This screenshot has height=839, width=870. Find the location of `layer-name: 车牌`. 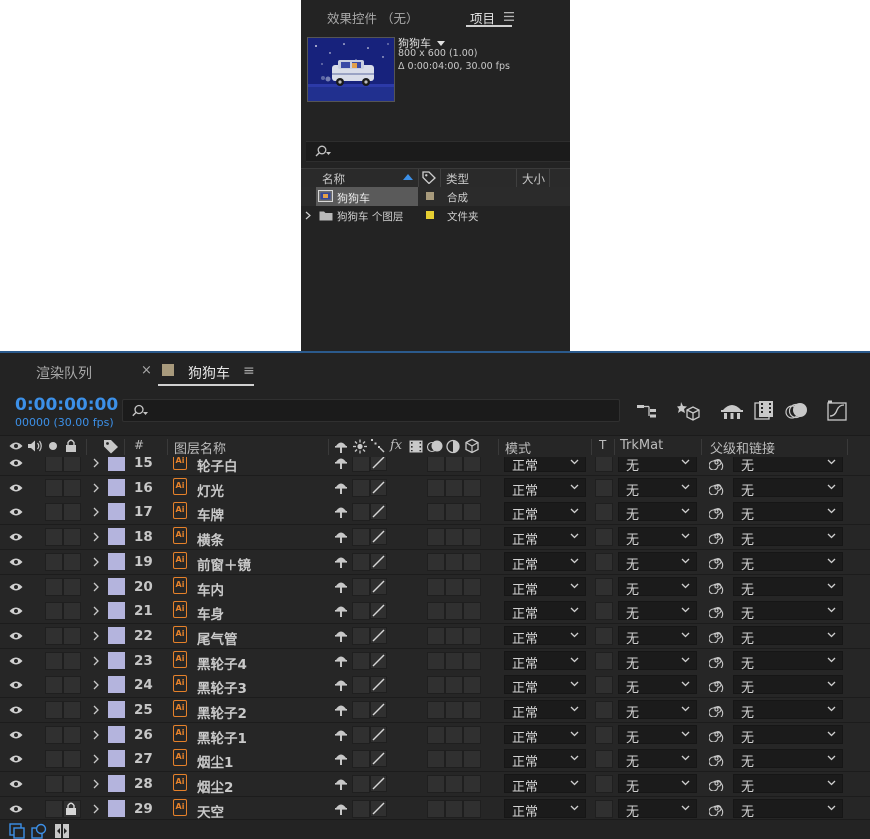

layer-name: 车牌 is located at coordinates (210, 514).